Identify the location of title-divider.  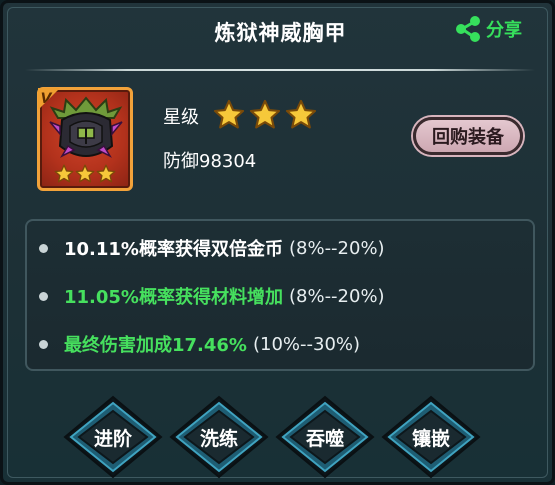
(280, 70).